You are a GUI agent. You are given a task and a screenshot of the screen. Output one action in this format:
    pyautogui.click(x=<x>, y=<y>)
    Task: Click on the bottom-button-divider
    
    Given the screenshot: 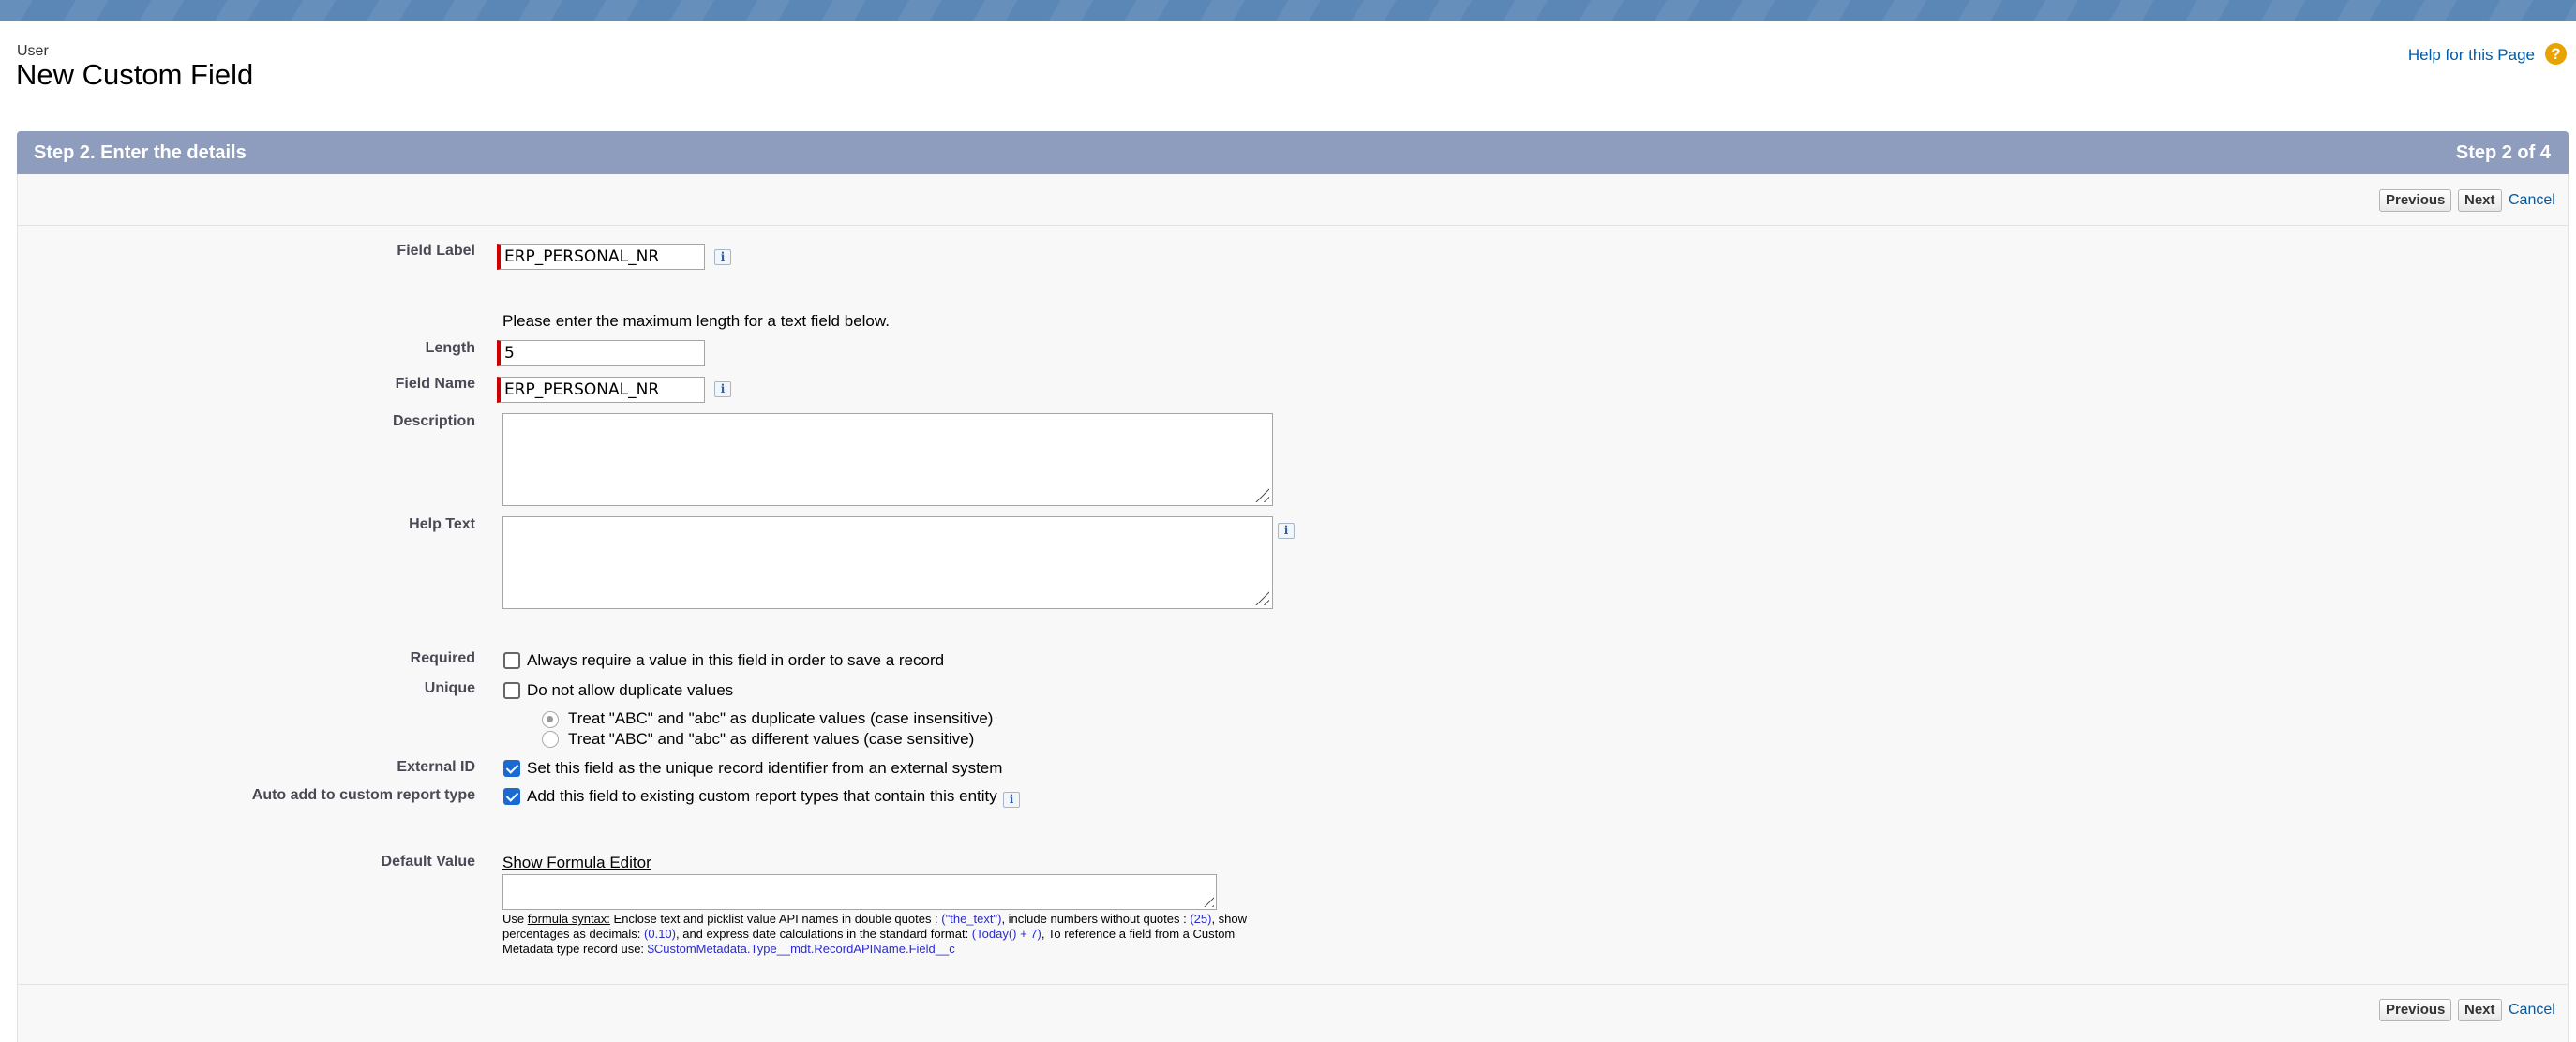 What is the action you would take?
    pyautogui.click(x=1293, y=984)
    